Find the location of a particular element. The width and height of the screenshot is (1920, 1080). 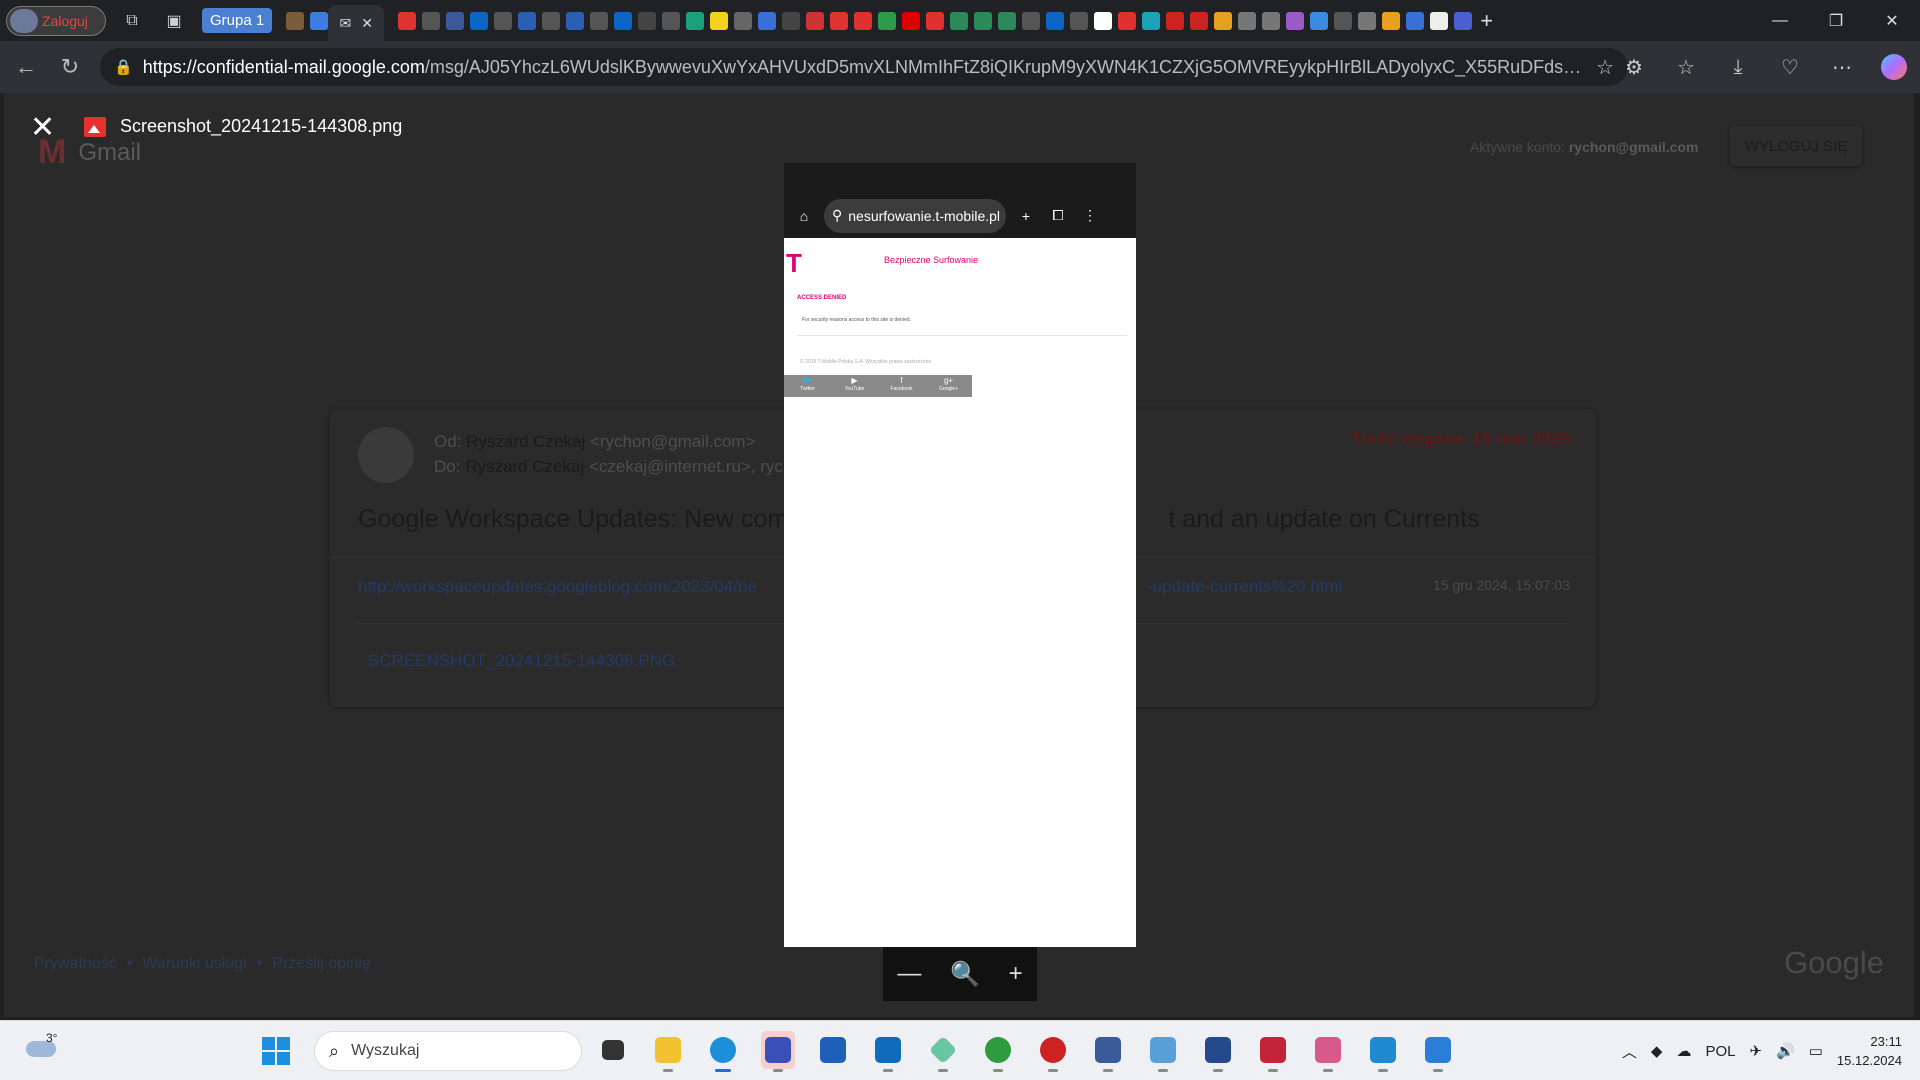

file-explorer-button is located at coordinates (668, 1051).